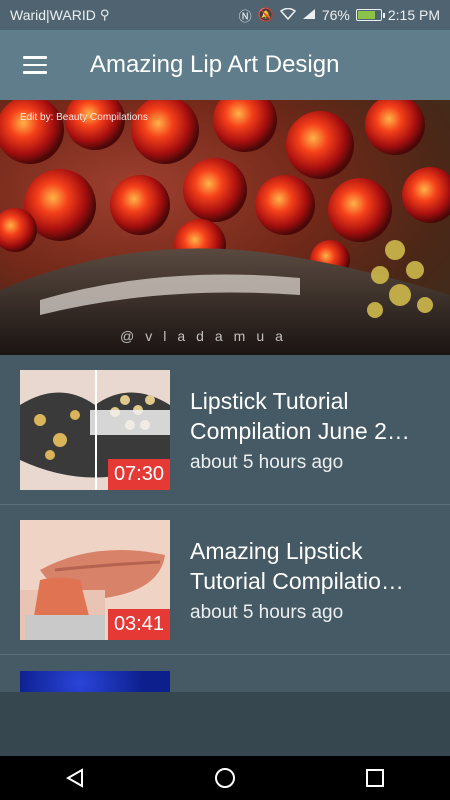 Image resolution: width=450 pixels, height=800 pixels. Describe the element at coordinates (225, 15) in the screenshot. I see `status-bar: Warid|WARID ⚲ Ⓝ 🔕 76% 2:15 PM` at that location.